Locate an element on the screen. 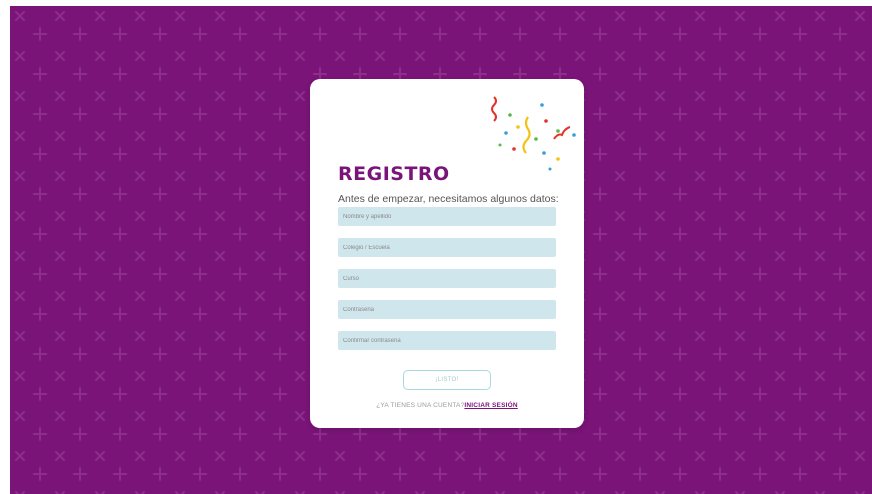 This screenshot has width=872, height=494. school-field is located at coordinates (447, 247).